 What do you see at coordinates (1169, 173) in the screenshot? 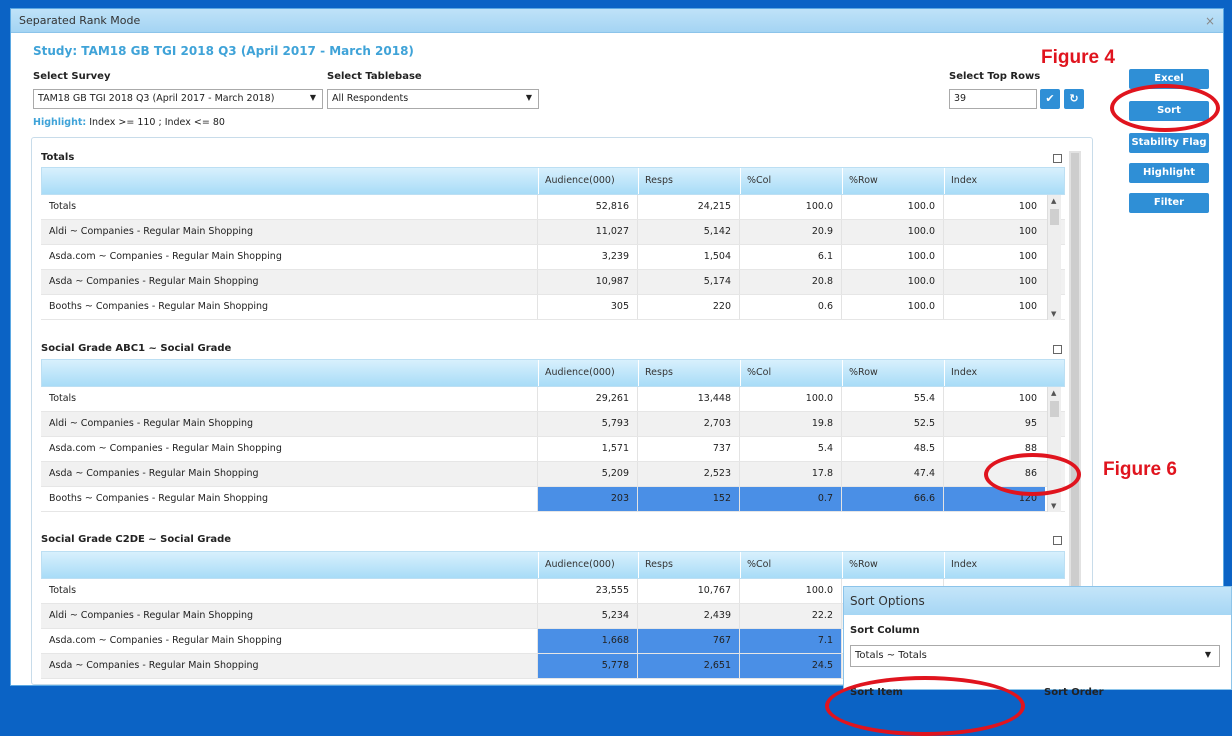
I see `highlight-button: Highlight` at bounding box center [1169, 173].